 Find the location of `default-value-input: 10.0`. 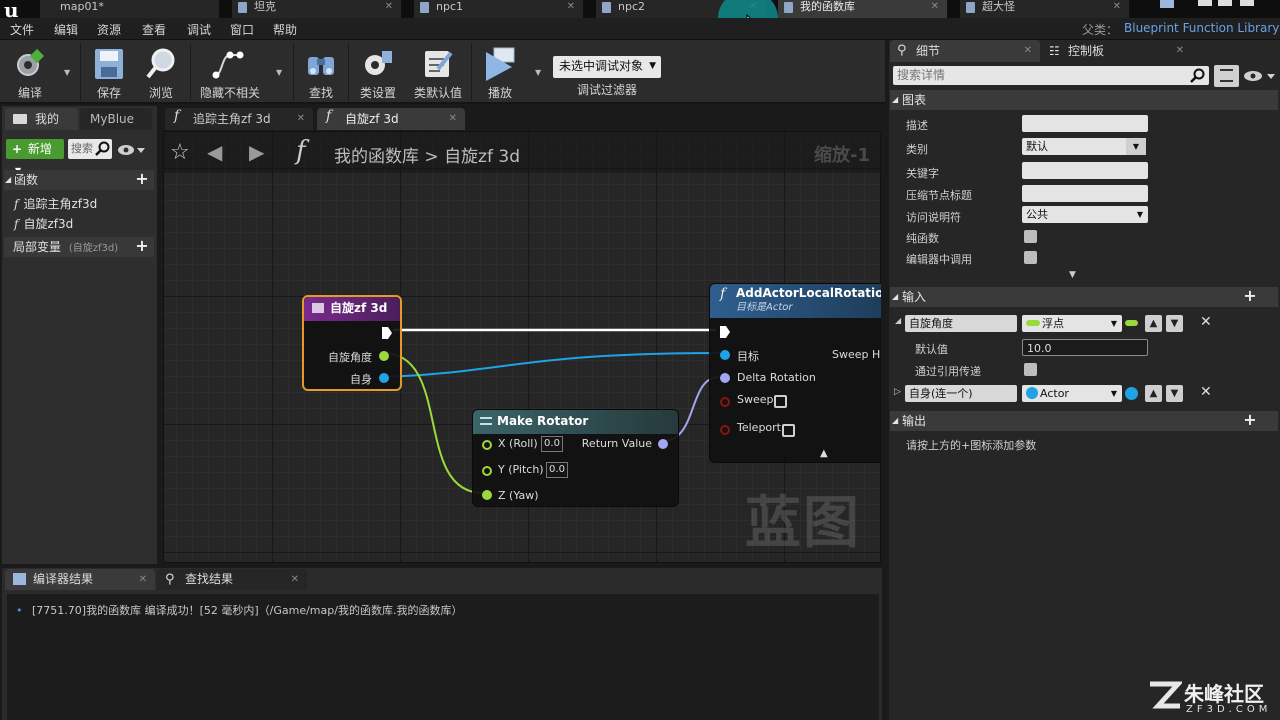

default-value-input: 10.0 is located at coordinates (1085, 347).